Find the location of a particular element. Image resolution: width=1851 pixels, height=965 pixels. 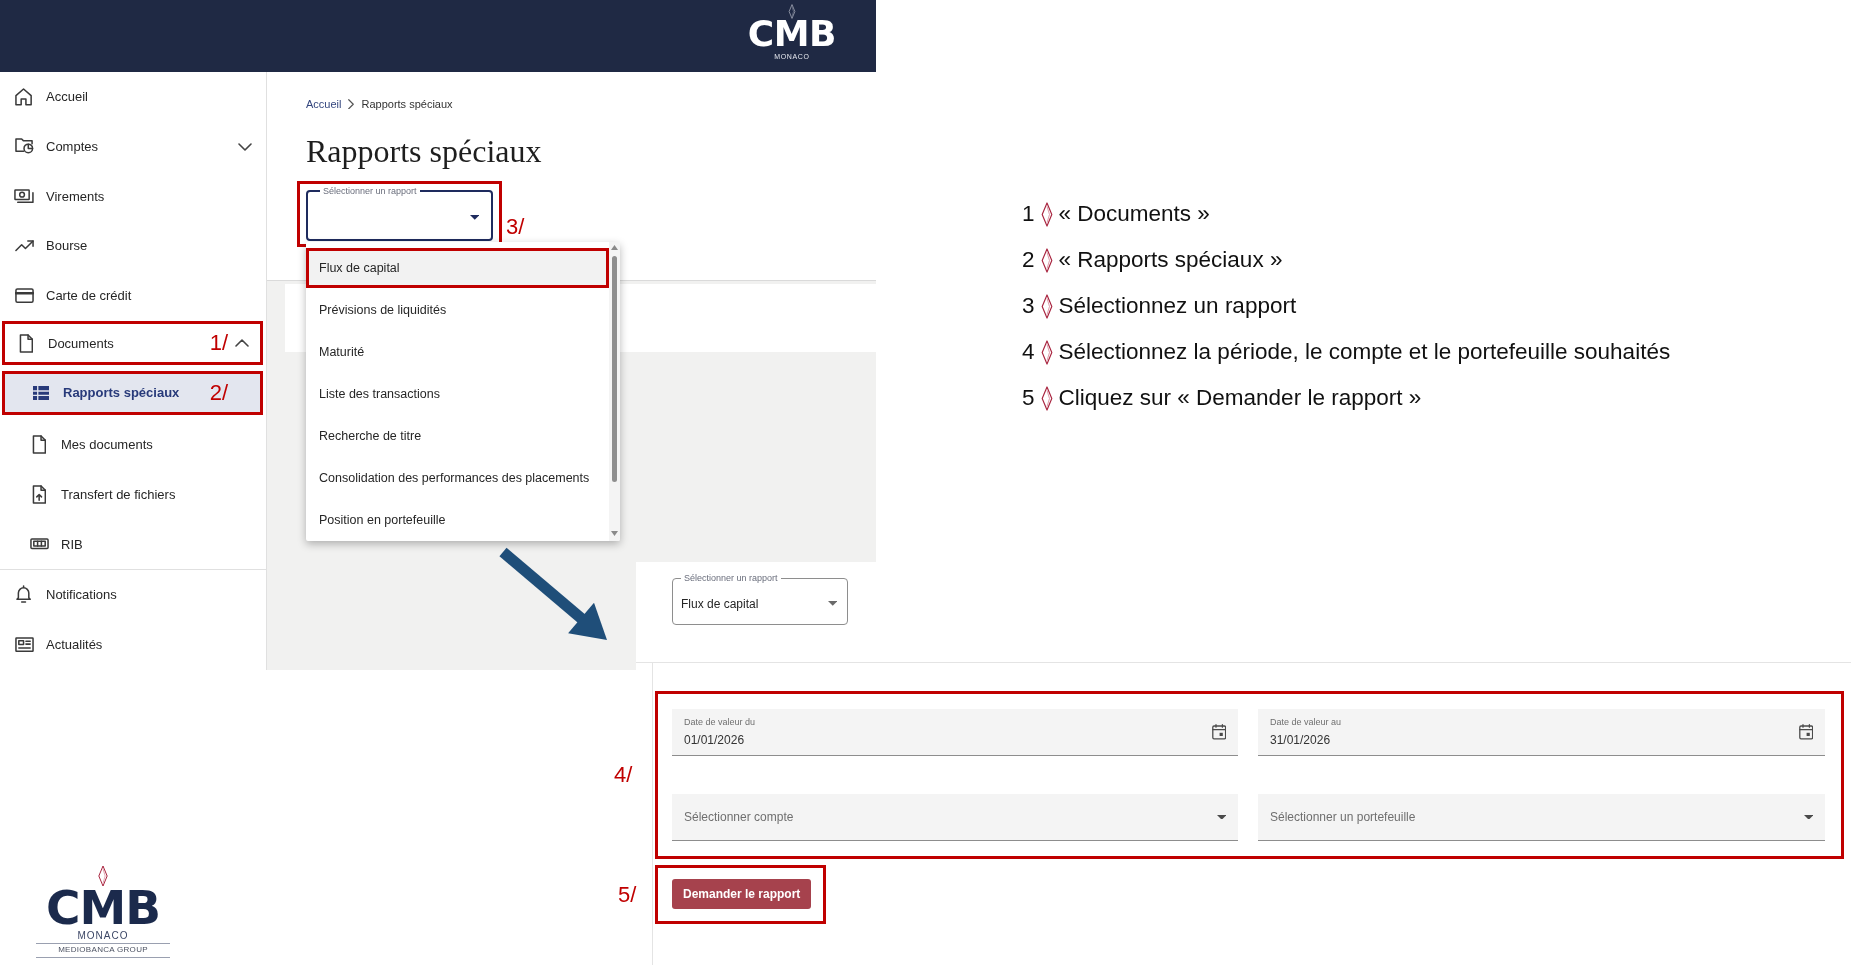

menu-item: Flux de capital is located at coordinates (457, 268).